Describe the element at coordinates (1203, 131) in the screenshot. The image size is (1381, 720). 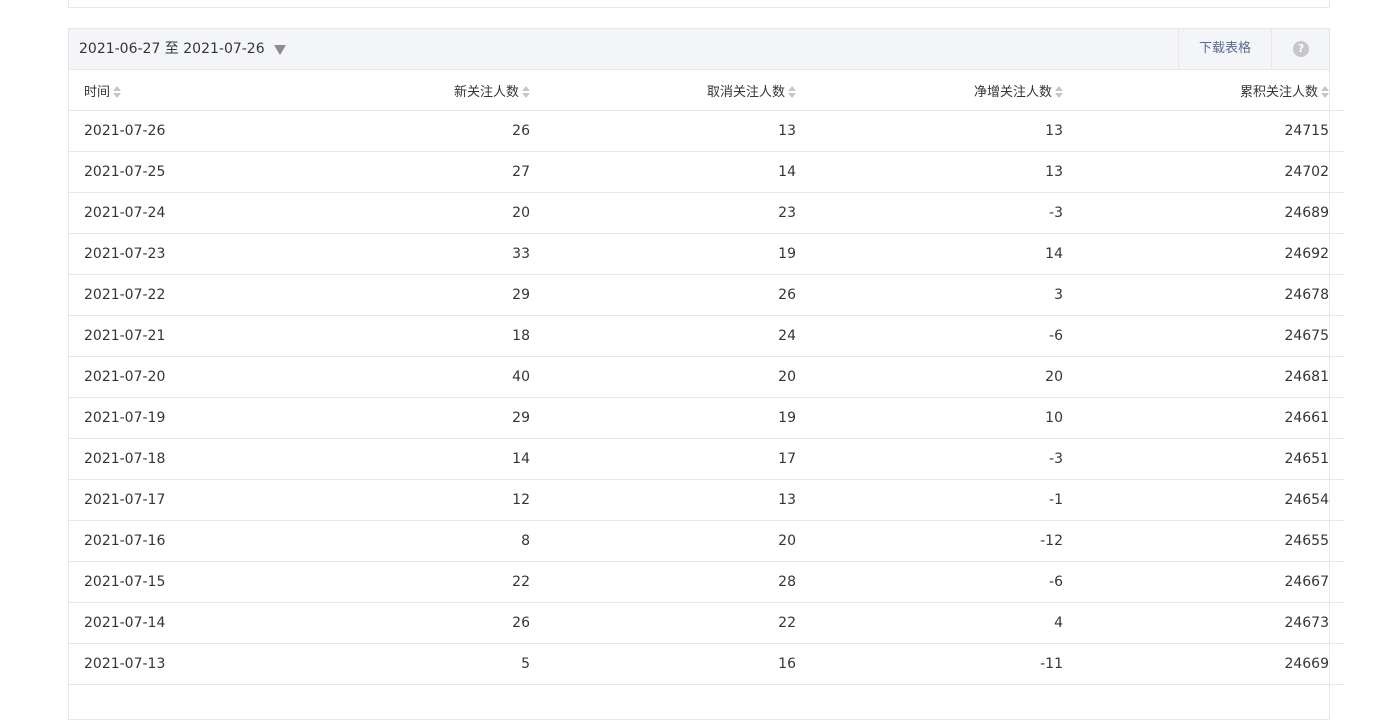
I see `cell-cumulative: 24715` at that location.